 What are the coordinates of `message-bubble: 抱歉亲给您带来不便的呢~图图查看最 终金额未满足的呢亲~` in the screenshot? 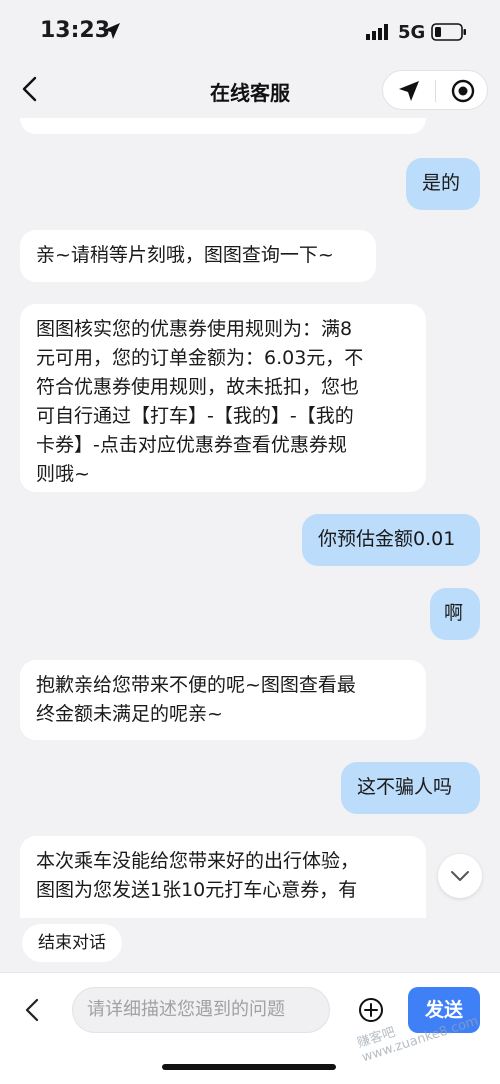 It's located at (223, 700).